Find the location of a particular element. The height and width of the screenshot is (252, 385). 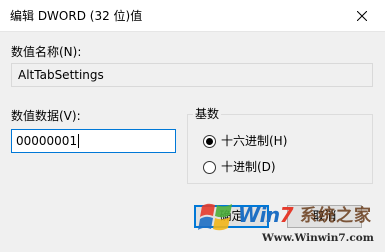

radio-decimal-label: 十进制(D) is located at coordinates (248, 167).